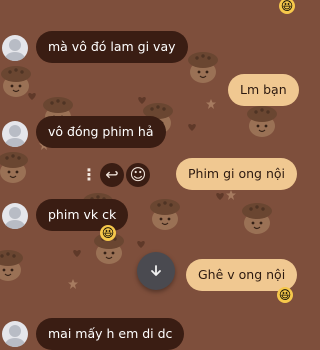 The image size is (320, 350). Describe the element at coordinates (242, 275) in the screenshot. I see `outgoing-message-bubble: Ghê v ong nội` at that location.